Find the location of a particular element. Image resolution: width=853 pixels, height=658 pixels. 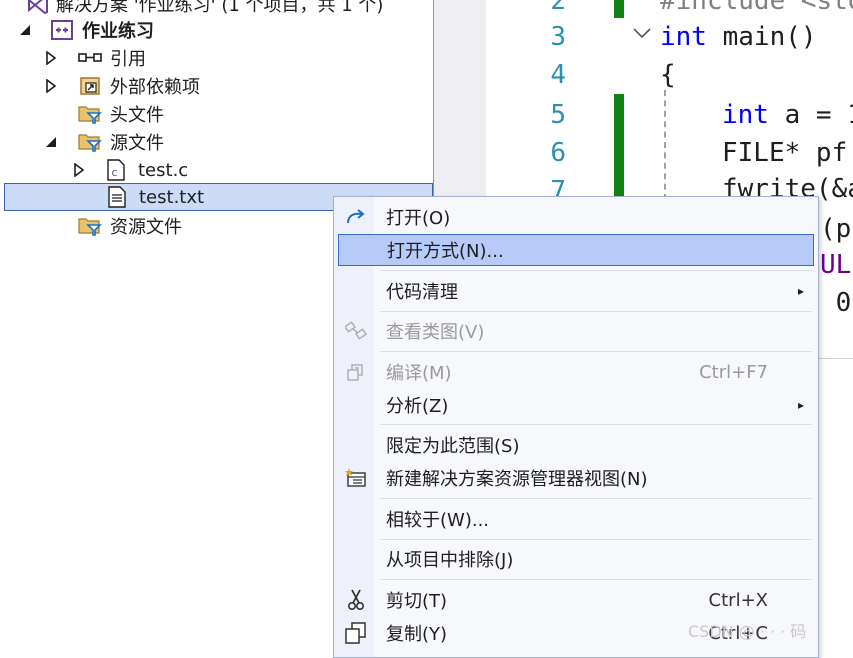

tree-row-header-files: 头文件 is located at coordinates (216, 114).